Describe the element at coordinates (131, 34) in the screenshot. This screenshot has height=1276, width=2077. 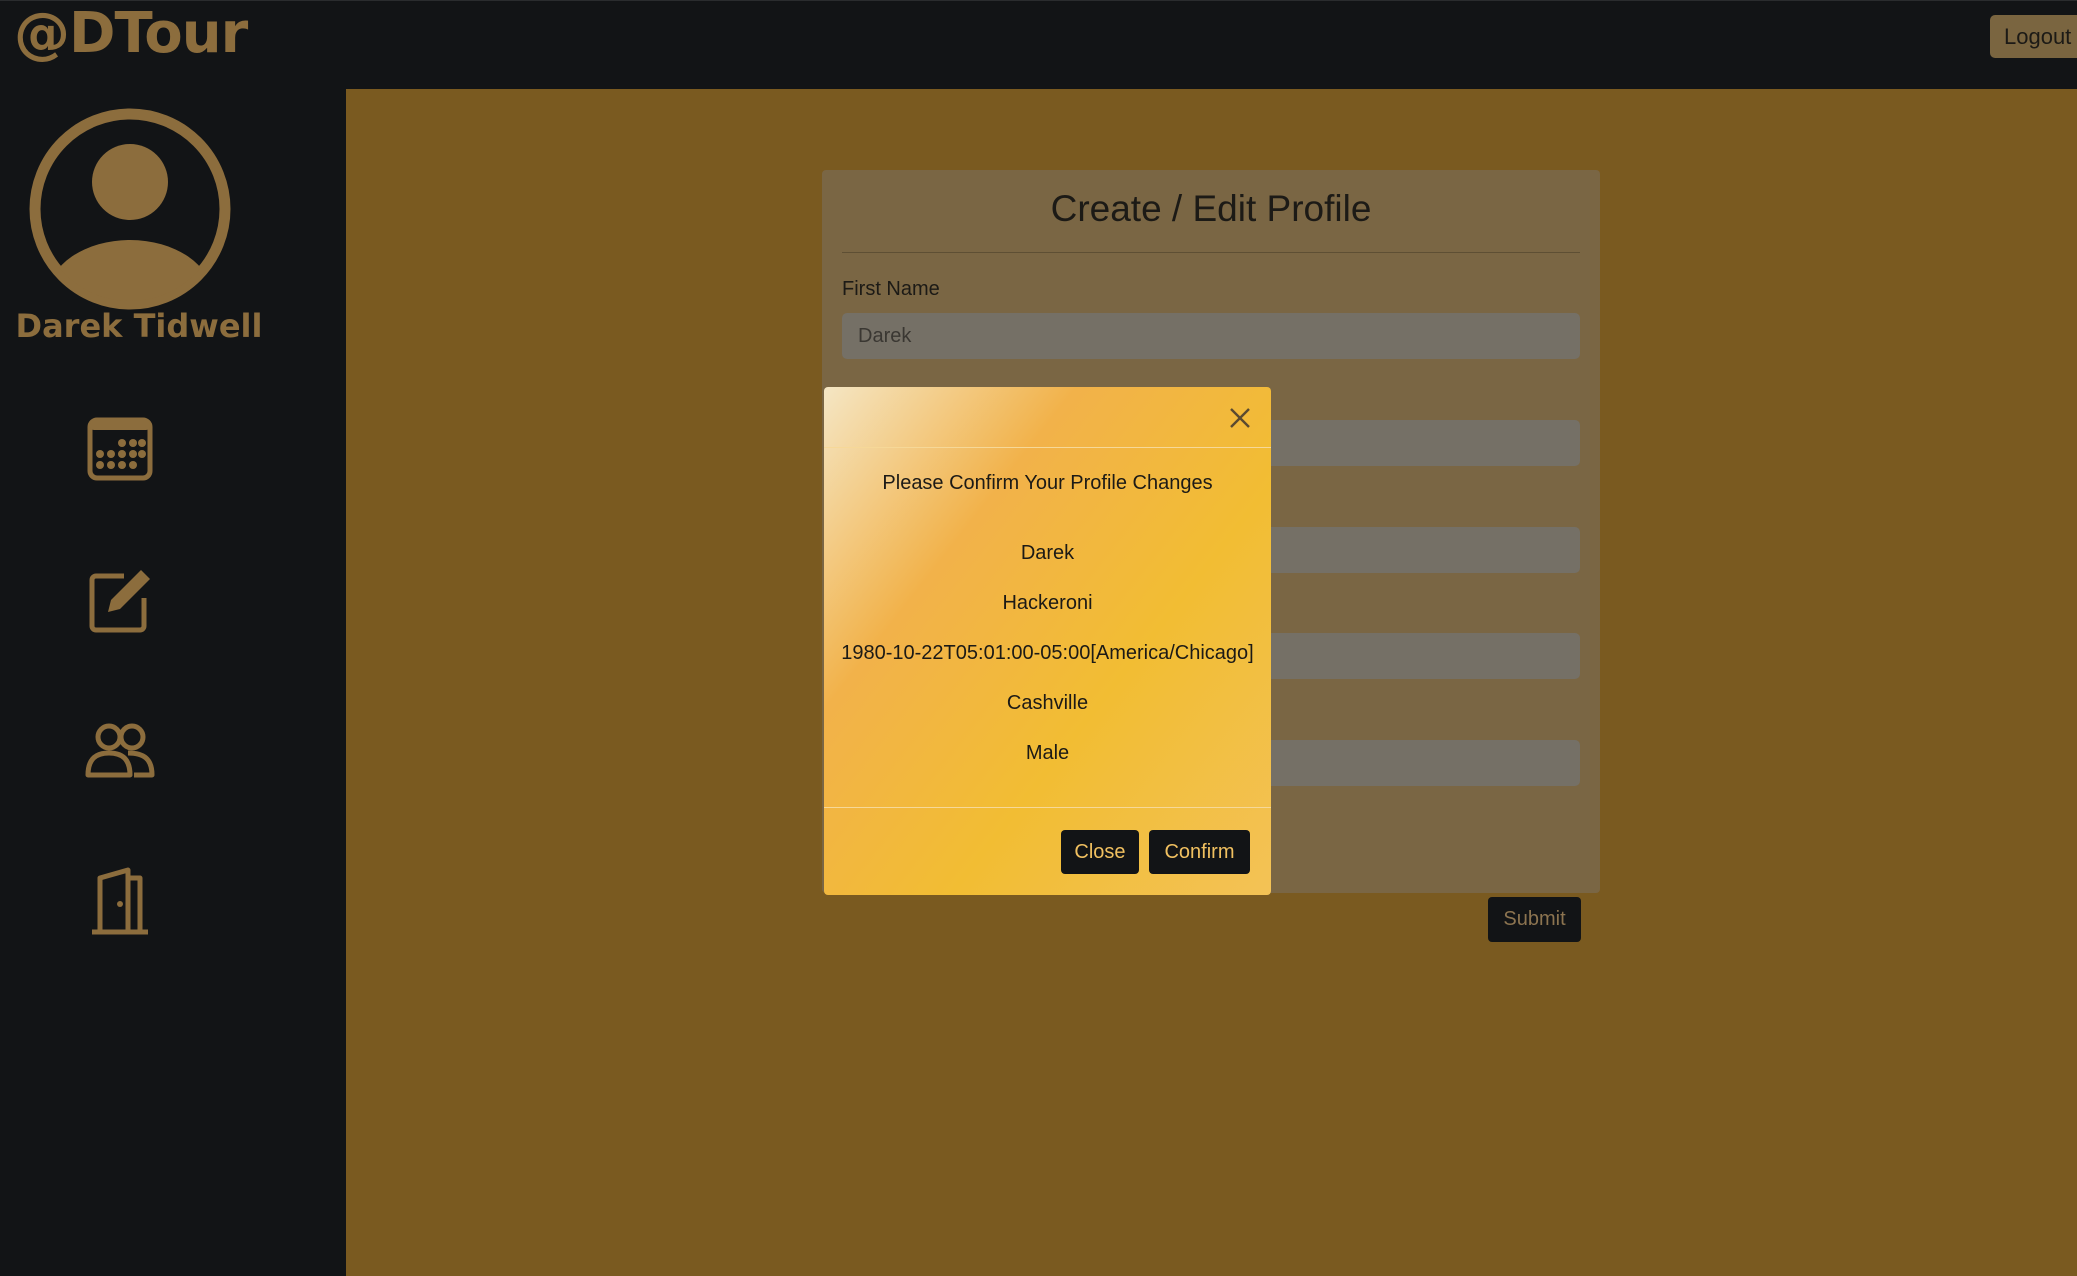
I see `brand-logo: @DTour` at that location.